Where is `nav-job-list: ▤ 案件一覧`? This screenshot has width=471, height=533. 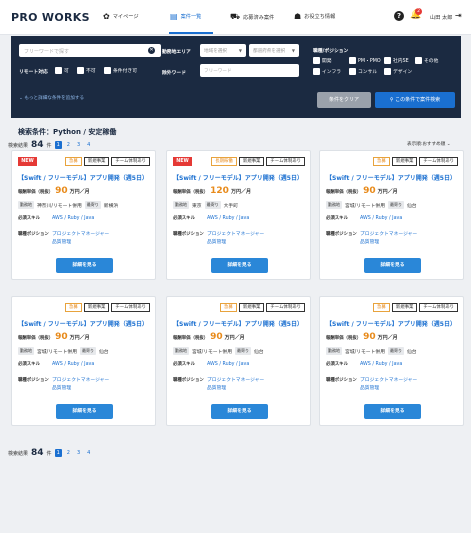
nav-job-list: ▤ 案件一覧 is located at coordinates (185, 16).